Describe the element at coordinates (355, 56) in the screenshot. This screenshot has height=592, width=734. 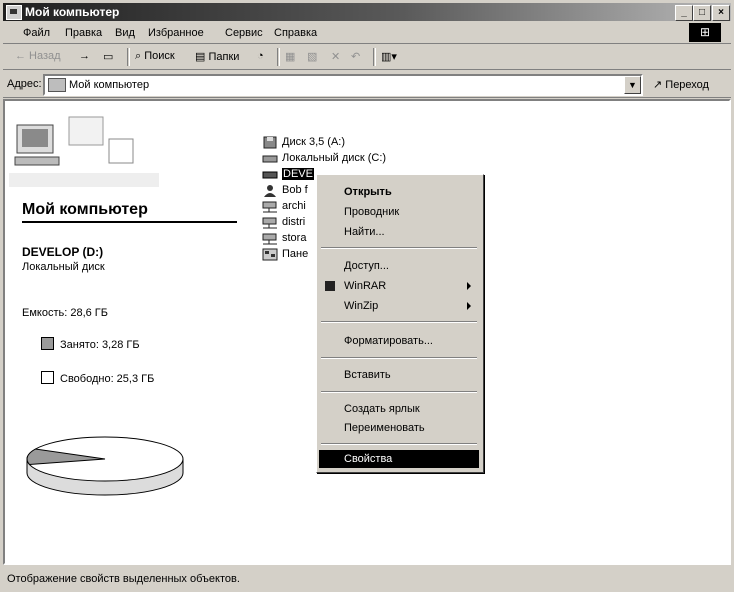
I see `undo-icon: ↶` at that location.